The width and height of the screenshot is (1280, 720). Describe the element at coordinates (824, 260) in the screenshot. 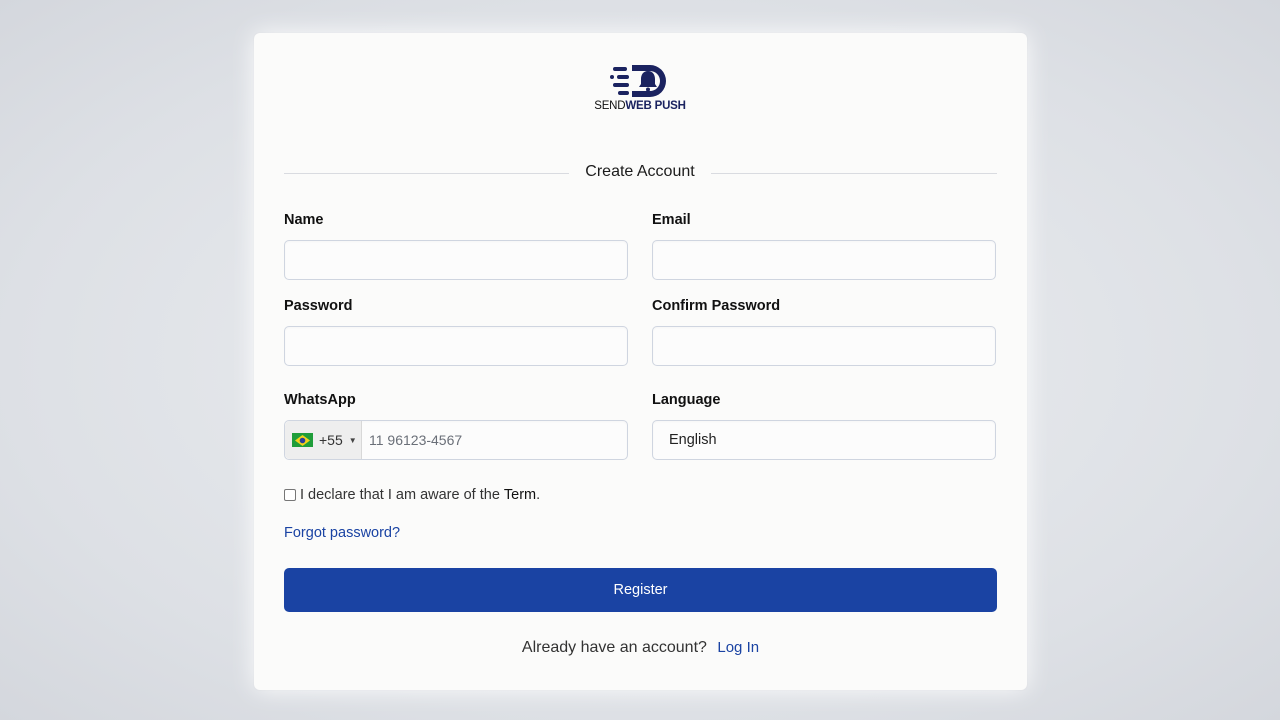

I see `email-input` at that location.